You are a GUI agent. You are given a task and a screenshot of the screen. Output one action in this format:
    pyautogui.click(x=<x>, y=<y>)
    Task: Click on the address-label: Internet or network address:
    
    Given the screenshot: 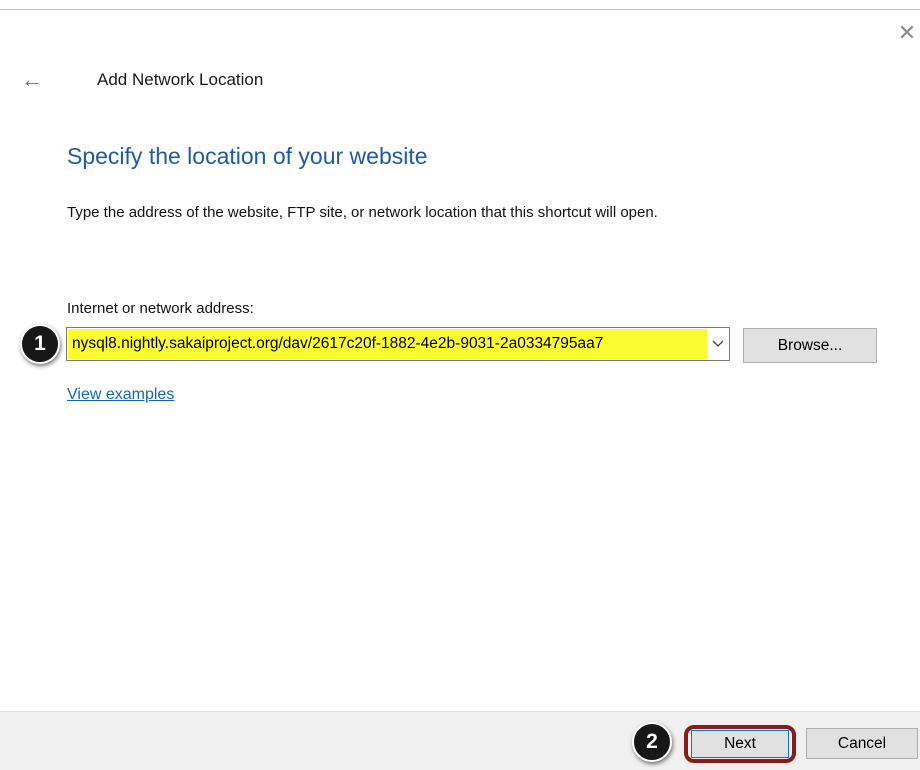 What is the action you would take?
    pyautogui.click(x=160, y=308)
    